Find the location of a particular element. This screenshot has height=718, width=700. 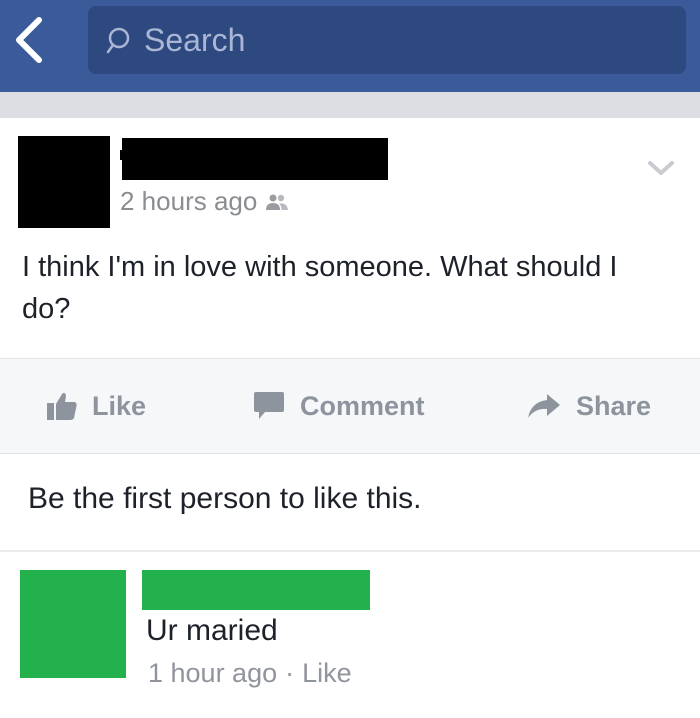

author-name-redacted is located at coordinates (255, 159).